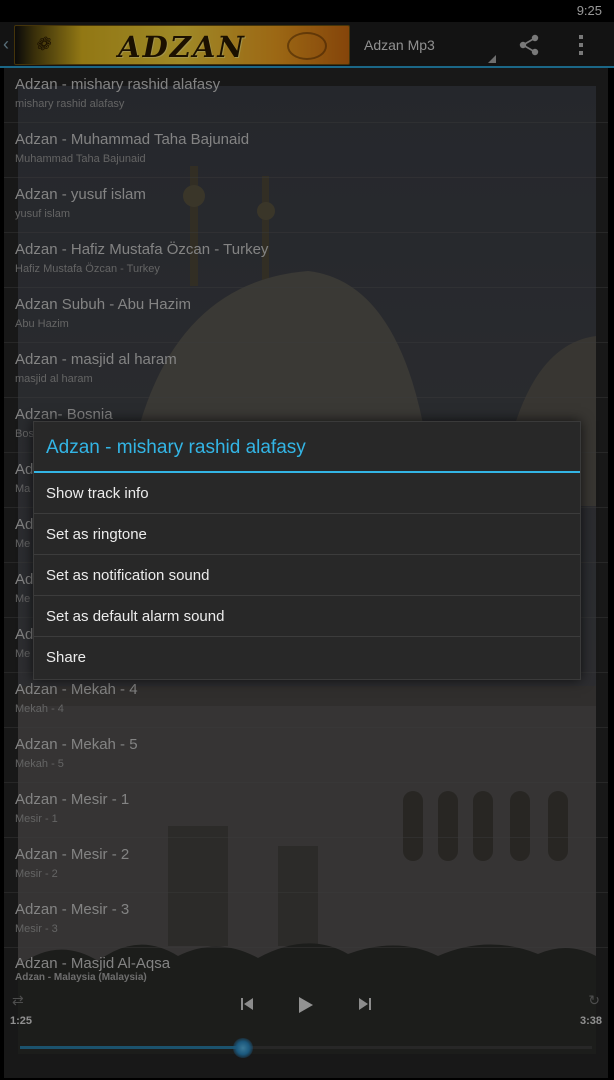  I want to click on menu-item-share: Share, so click(307, 657).